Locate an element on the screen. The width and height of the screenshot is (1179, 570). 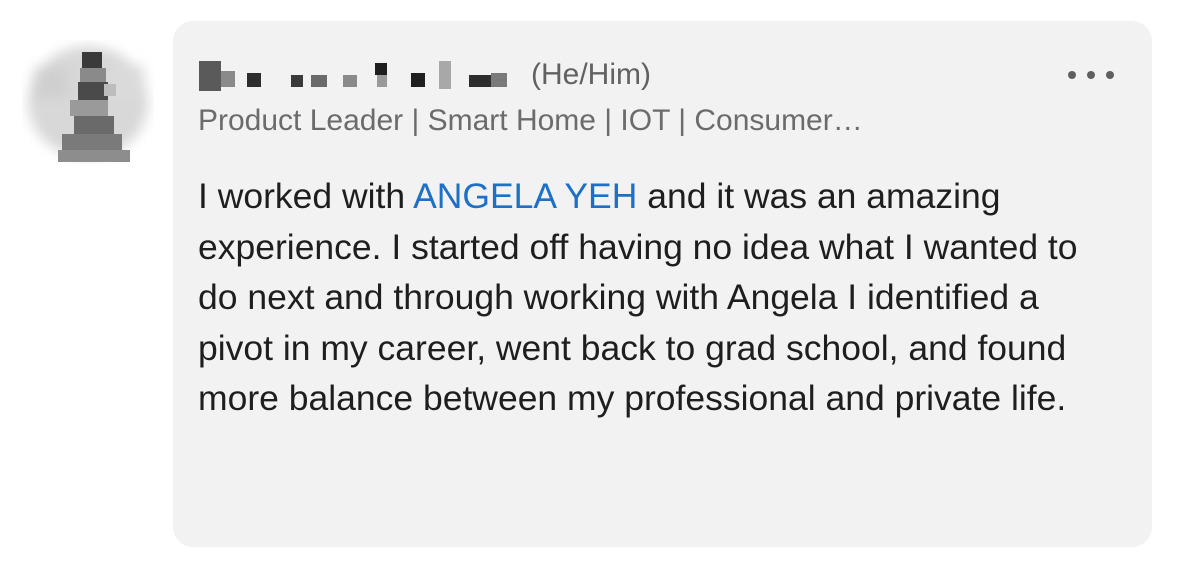
author-row: (He/Him) is located at coordinates (425, 75).